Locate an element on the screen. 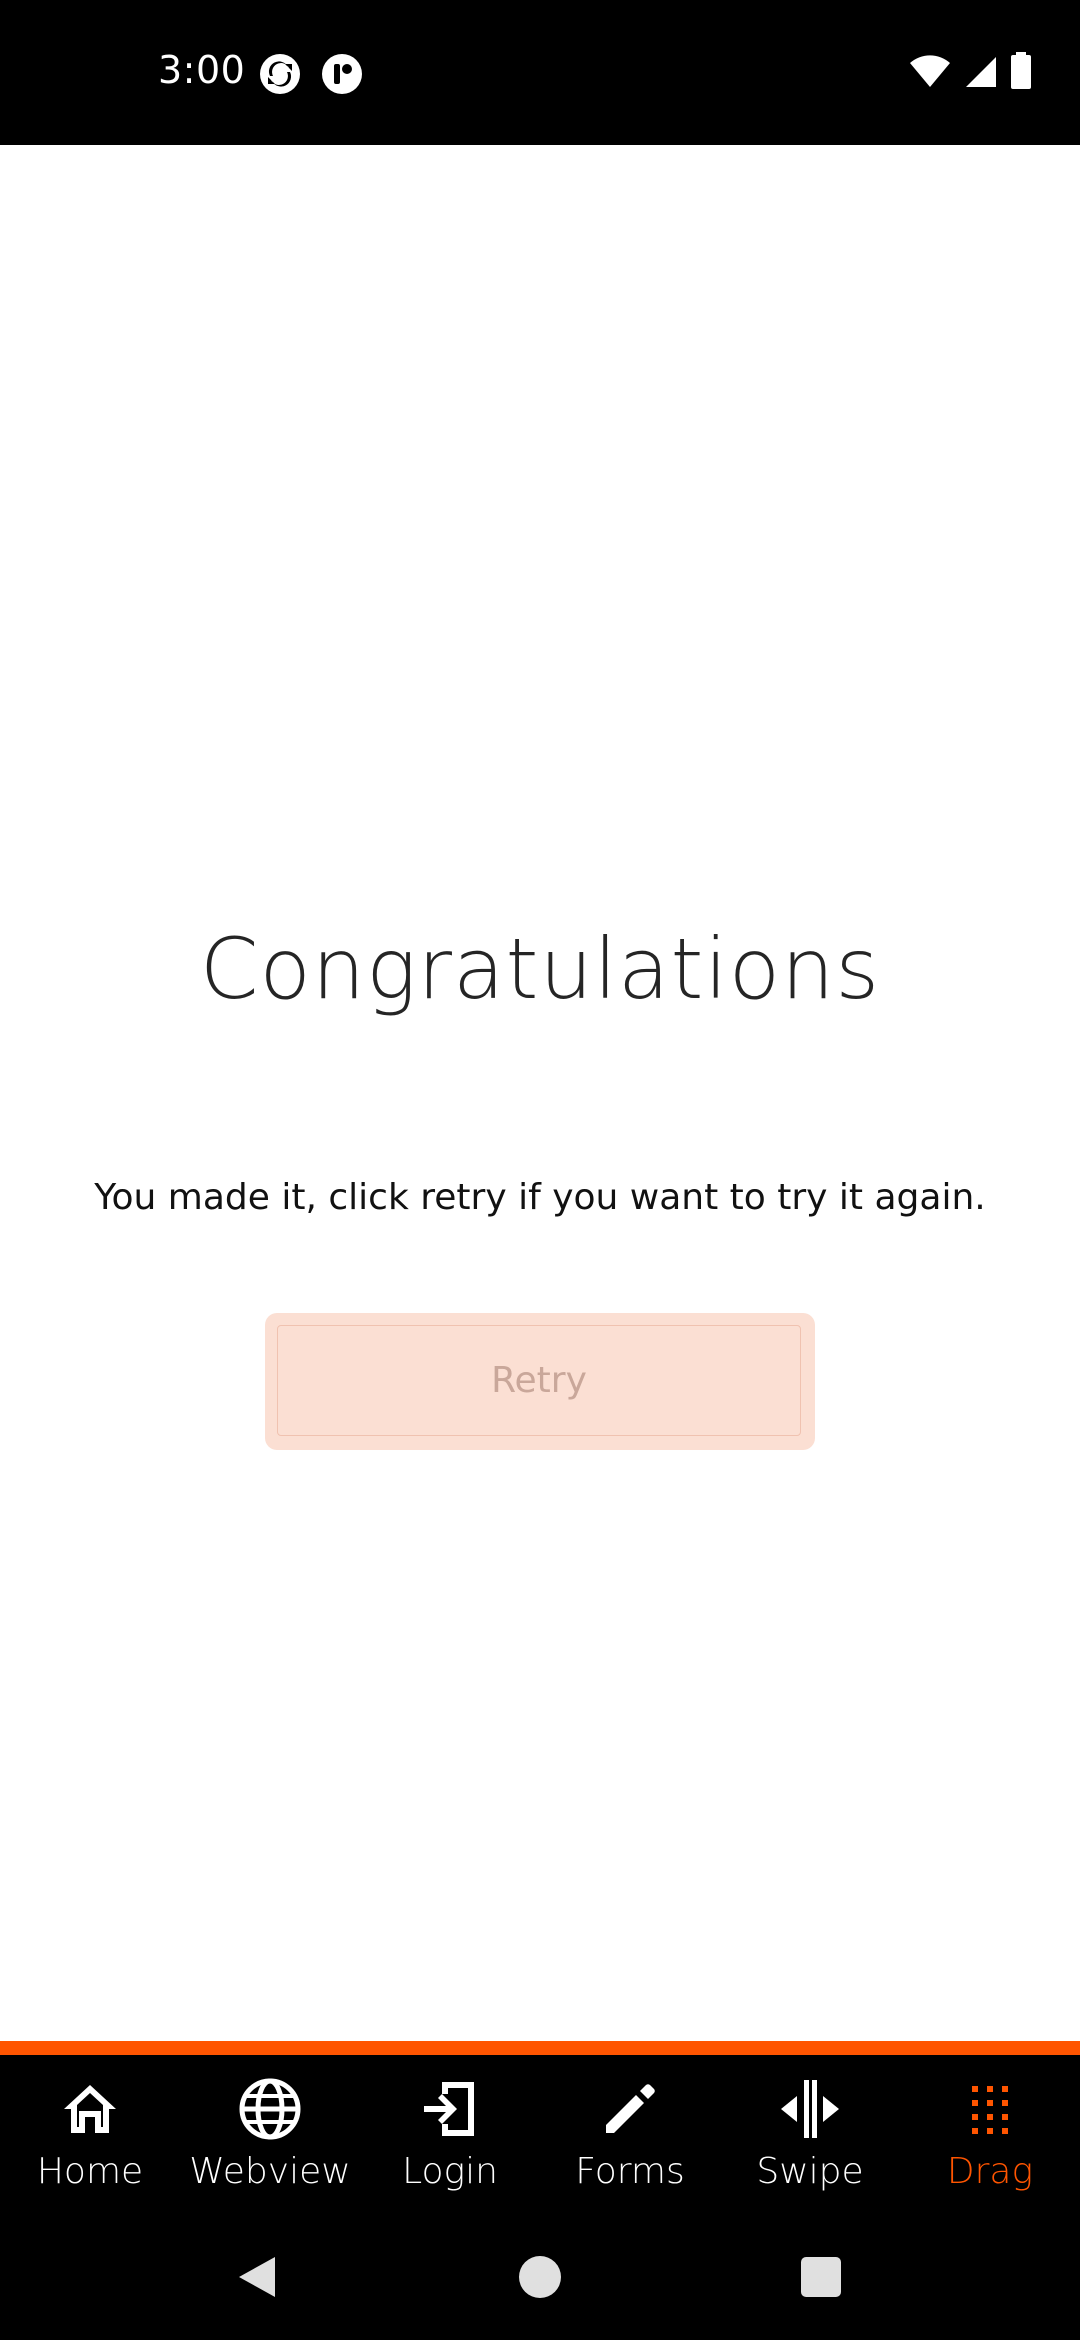 Image resolution: width=1080 pixels, height=2340 pixels. tab-drag: Drag is located at coordinates (990, 2140).